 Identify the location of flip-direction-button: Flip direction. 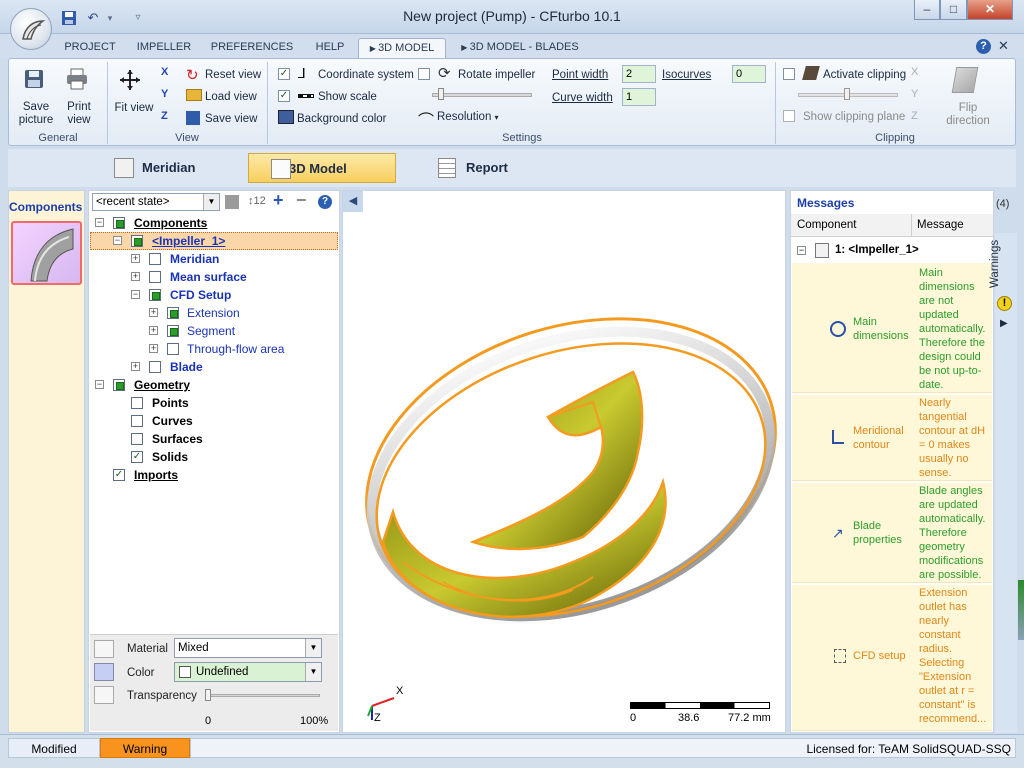
(968, 115).